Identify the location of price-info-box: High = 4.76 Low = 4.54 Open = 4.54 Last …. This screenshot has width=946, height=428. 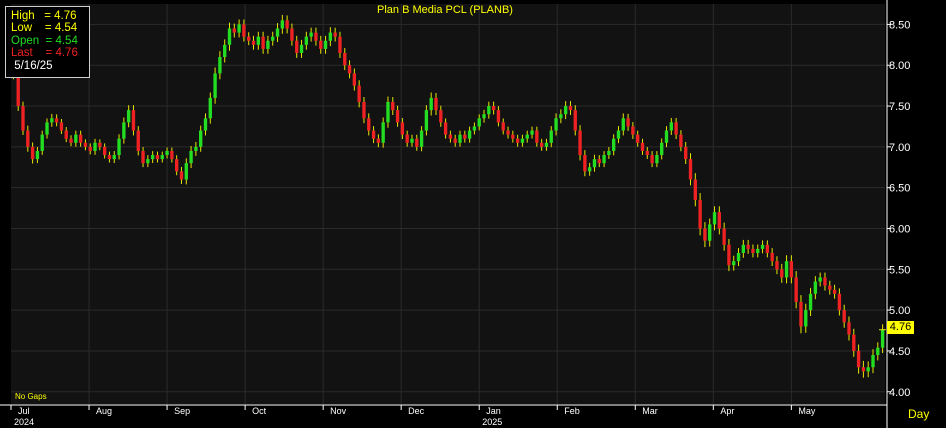
(47, 42).